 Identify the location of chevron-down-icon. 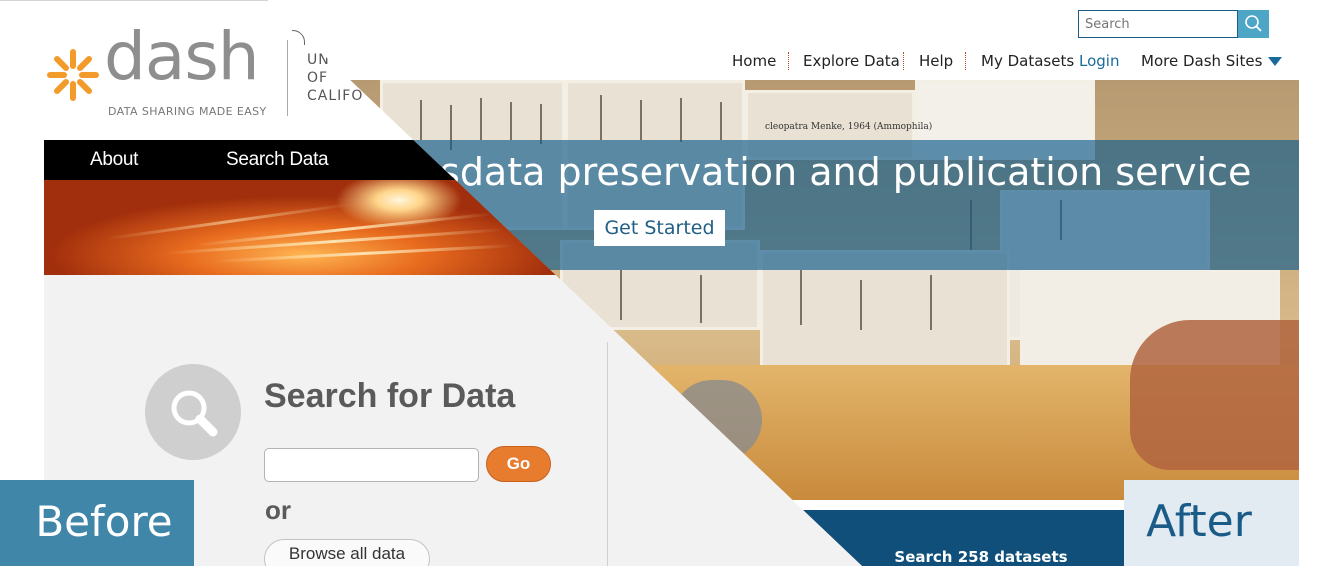
(1275, 61).